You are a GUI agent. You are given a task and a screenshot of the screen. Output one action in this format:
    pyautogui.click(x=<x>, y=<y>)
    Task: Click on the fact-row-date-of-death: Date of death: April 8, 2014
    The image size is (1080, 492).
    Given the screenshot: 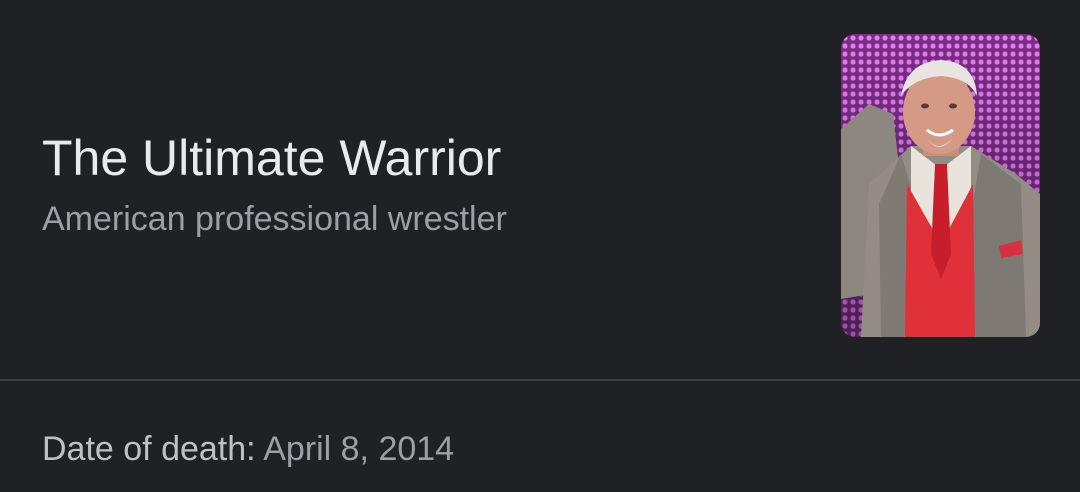 What is the action you would take?
    pyautogui.click(x=248, y=449)
    